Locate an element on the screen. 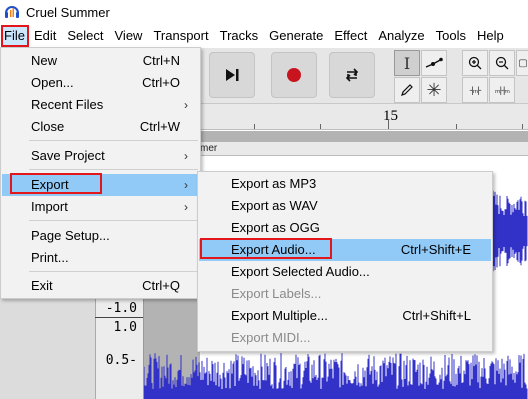 Image resolution: width=528 pixels, height=399 pixels. menu-item-open: Open... Ctrl+O is located at coordinates (100, 83).